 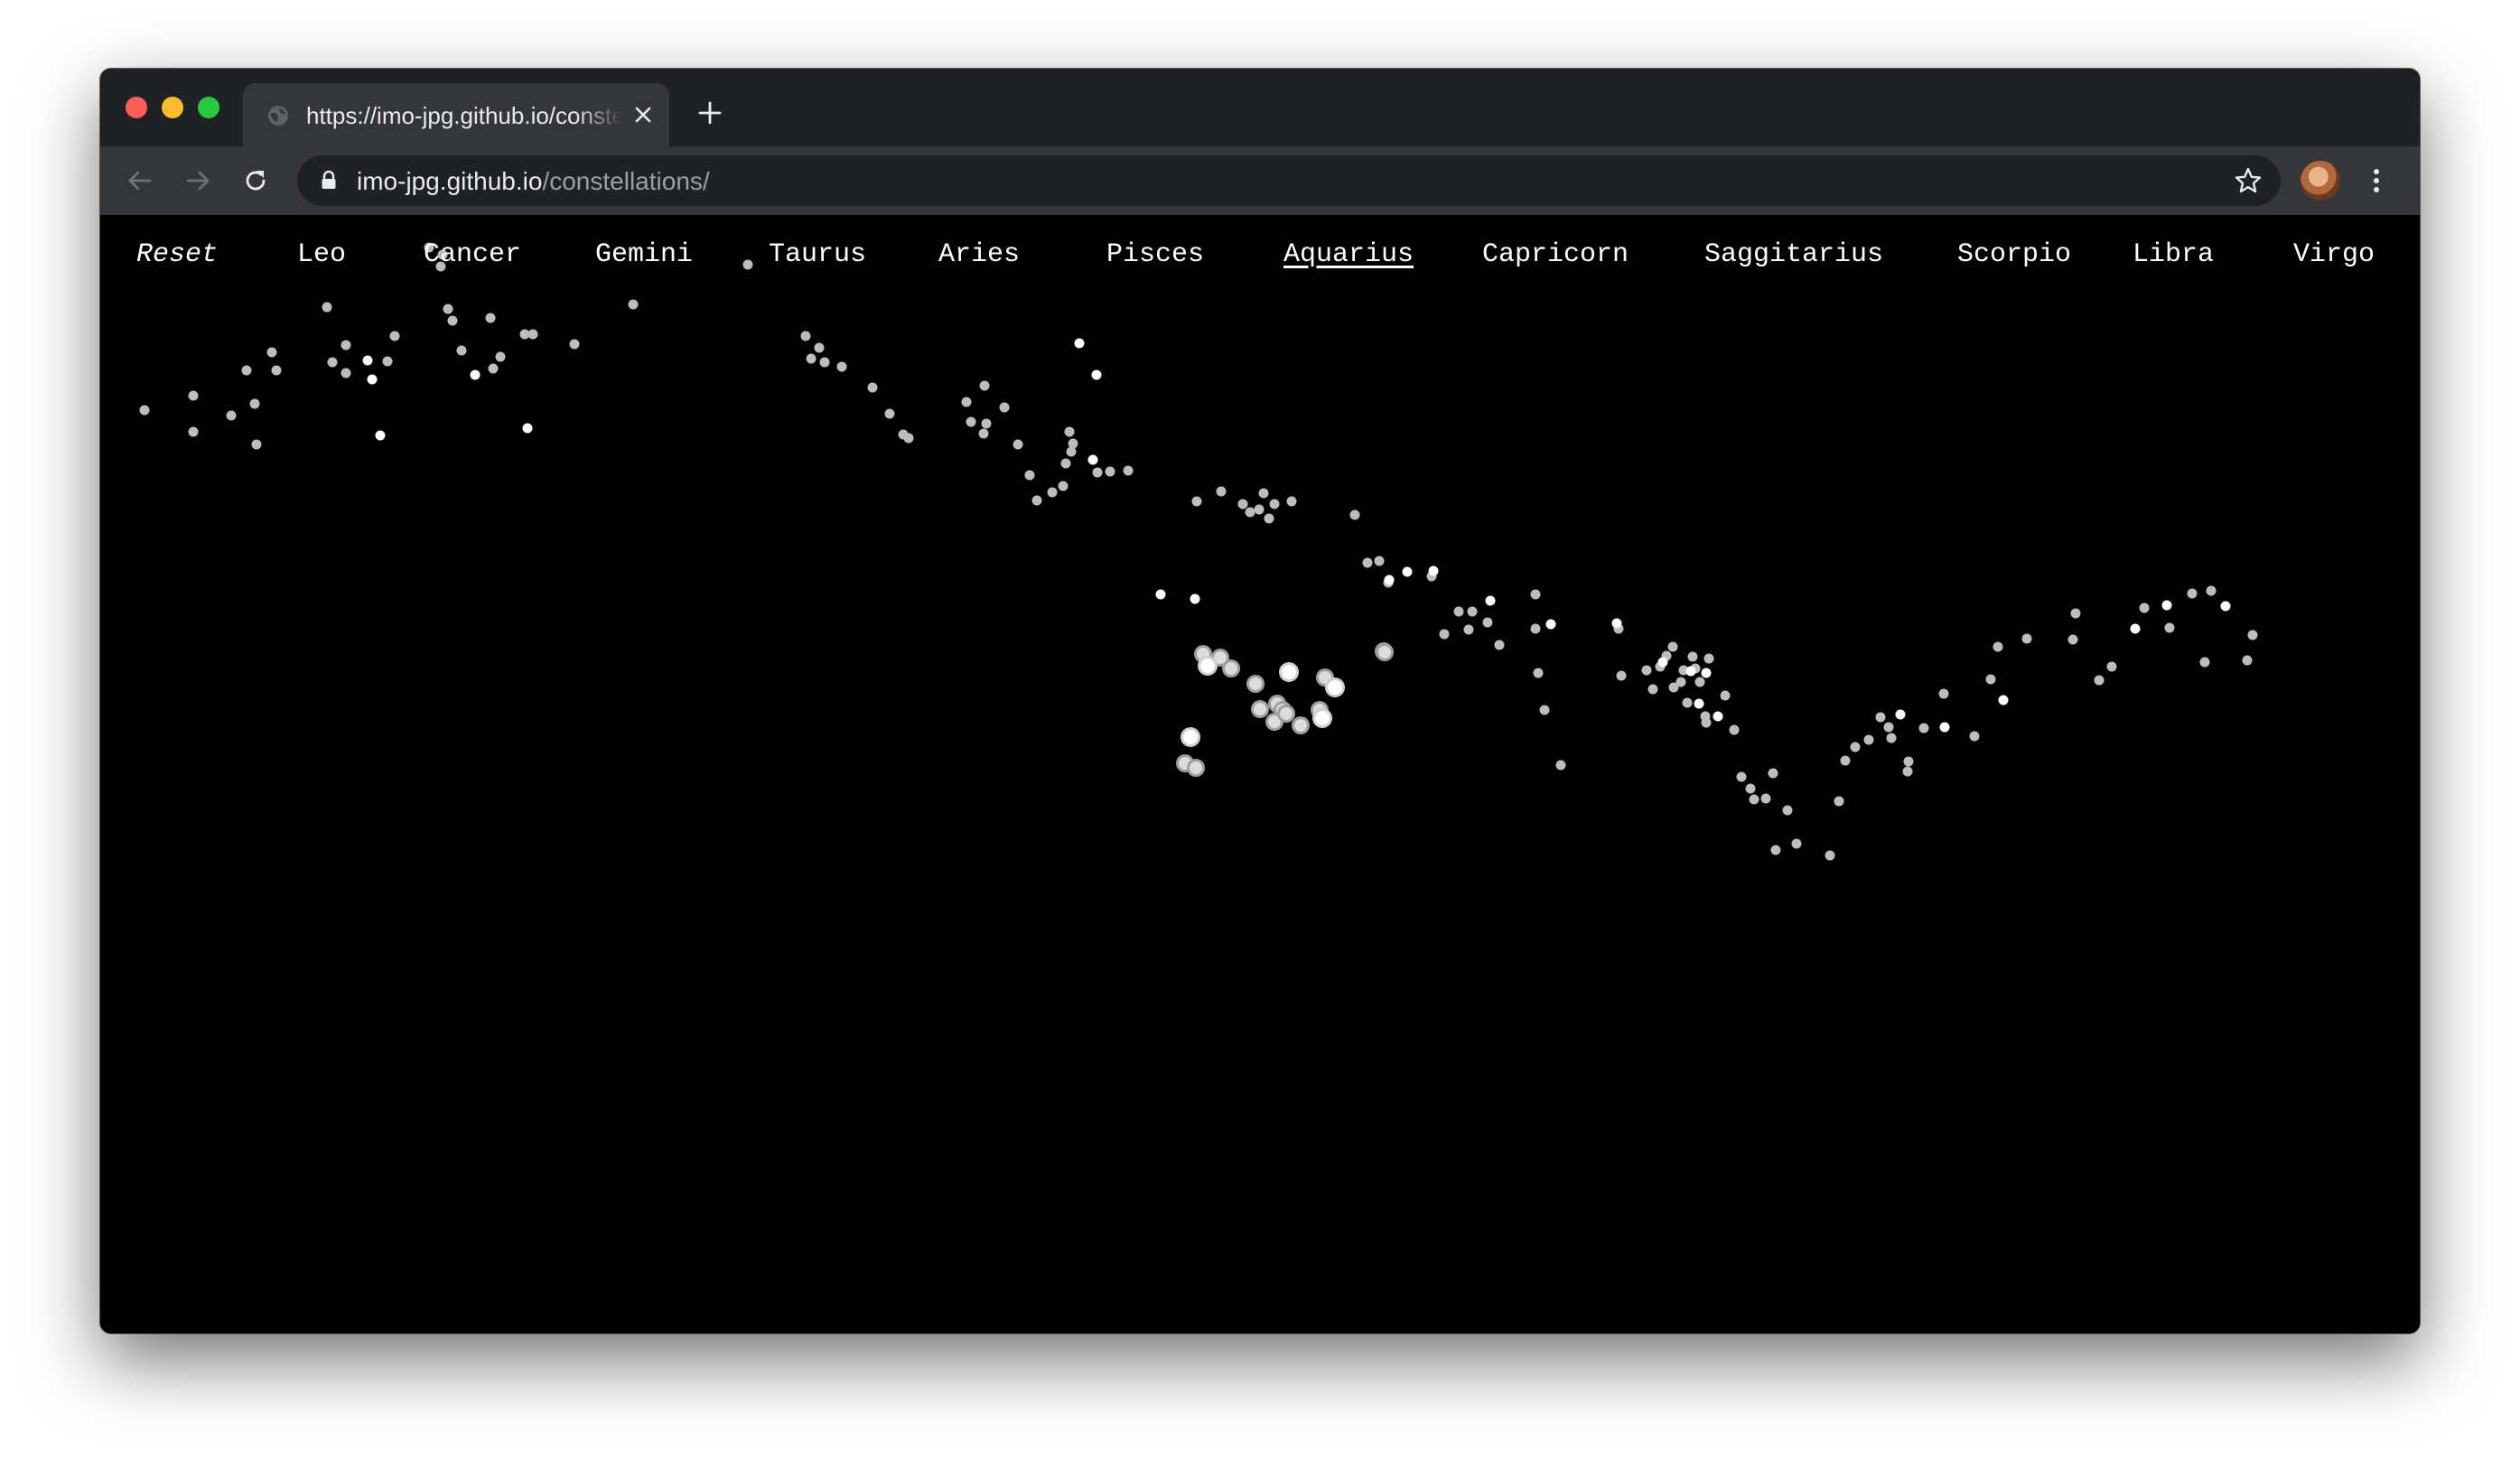 What do you see at coordinates (2334, 254) in the screenshot?
I see `nav-link-virgo: Virgo` at bounding box center [2334, 254].